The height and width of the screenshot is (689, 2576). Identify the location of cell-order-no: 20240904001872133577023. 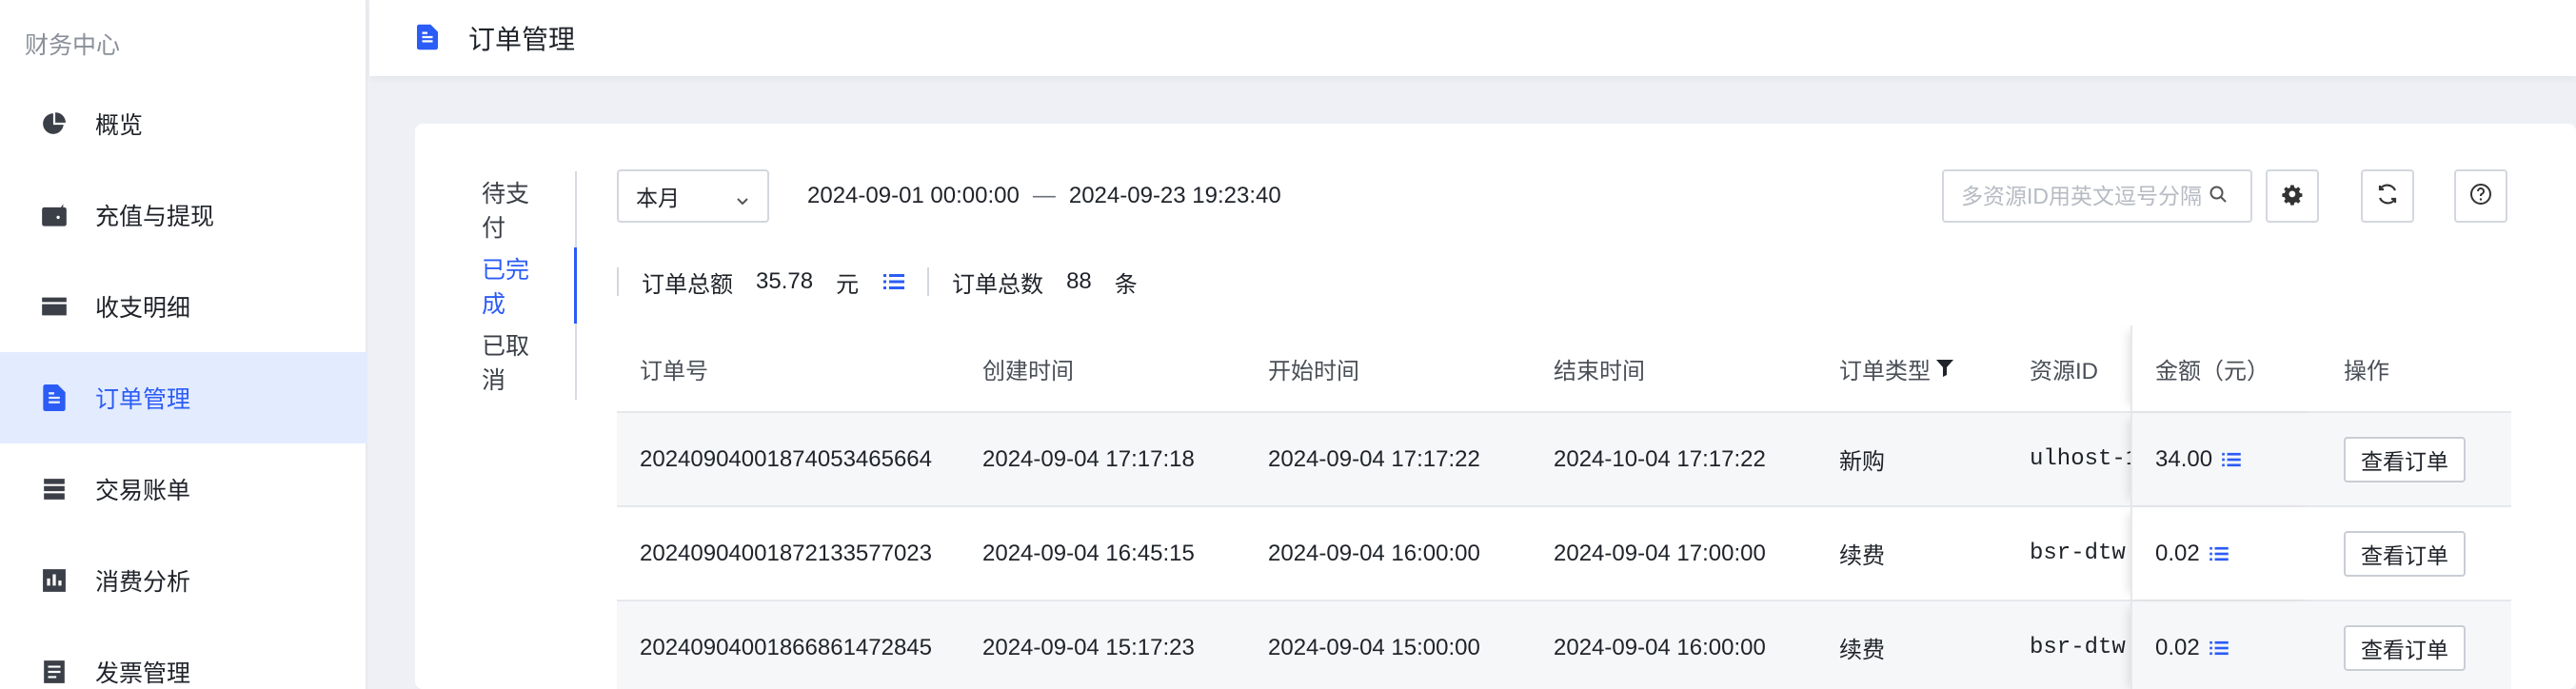
(786, 553).